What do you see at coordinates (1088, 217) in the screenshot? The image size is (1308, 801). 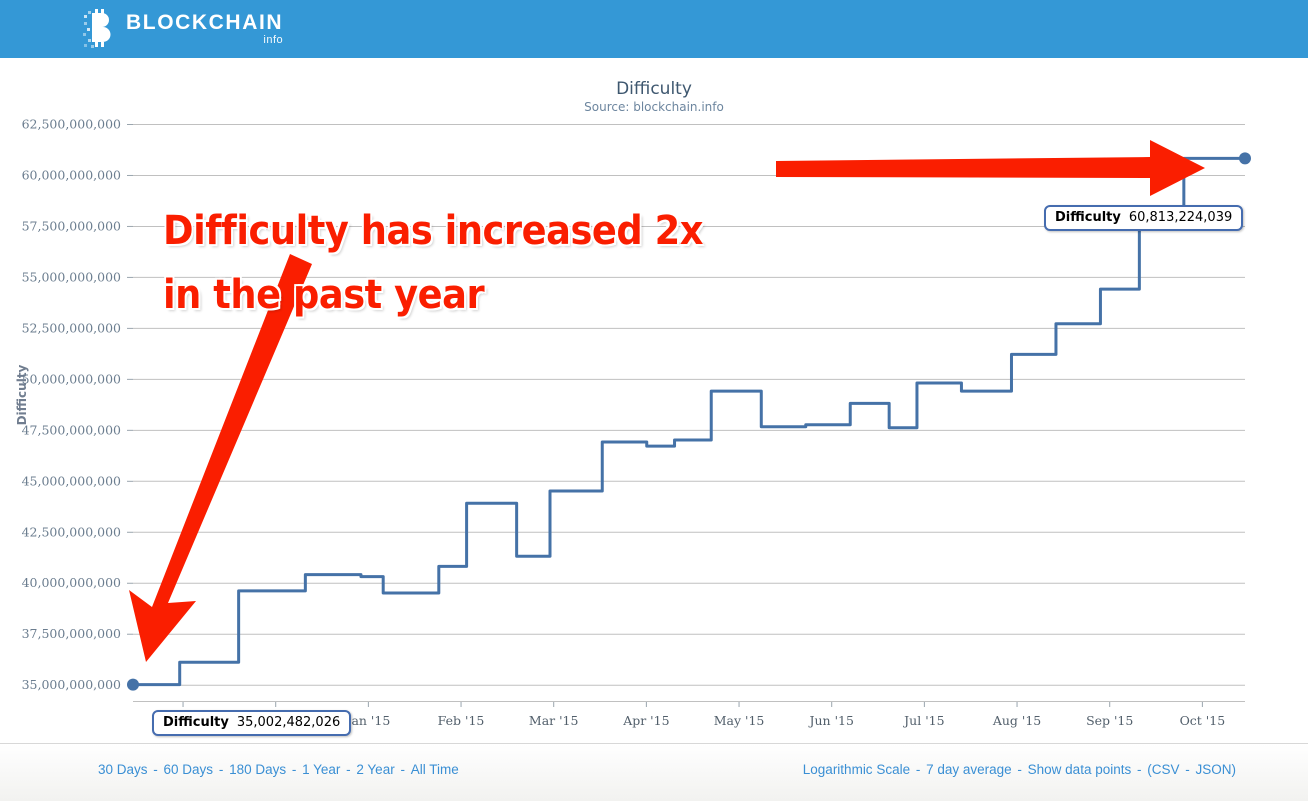 I see `tooltip-high-label: Difficulty` at bounding box center [1088, 217].